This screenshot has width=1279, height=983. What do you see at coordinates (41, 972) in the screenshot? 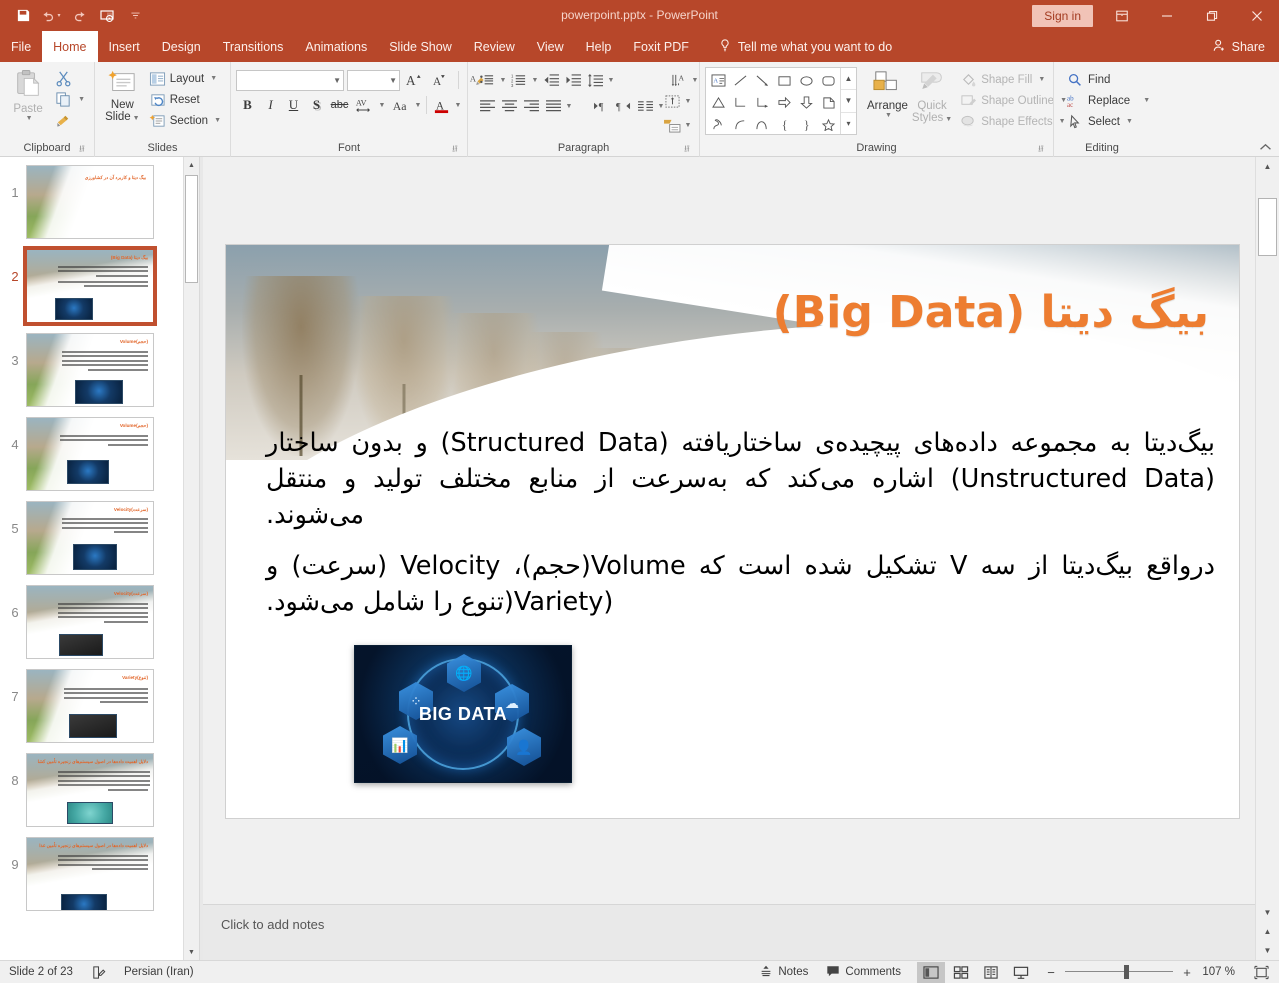
I see `slide-counter: Slide 2 of 23` at bounding box center [41, 972].